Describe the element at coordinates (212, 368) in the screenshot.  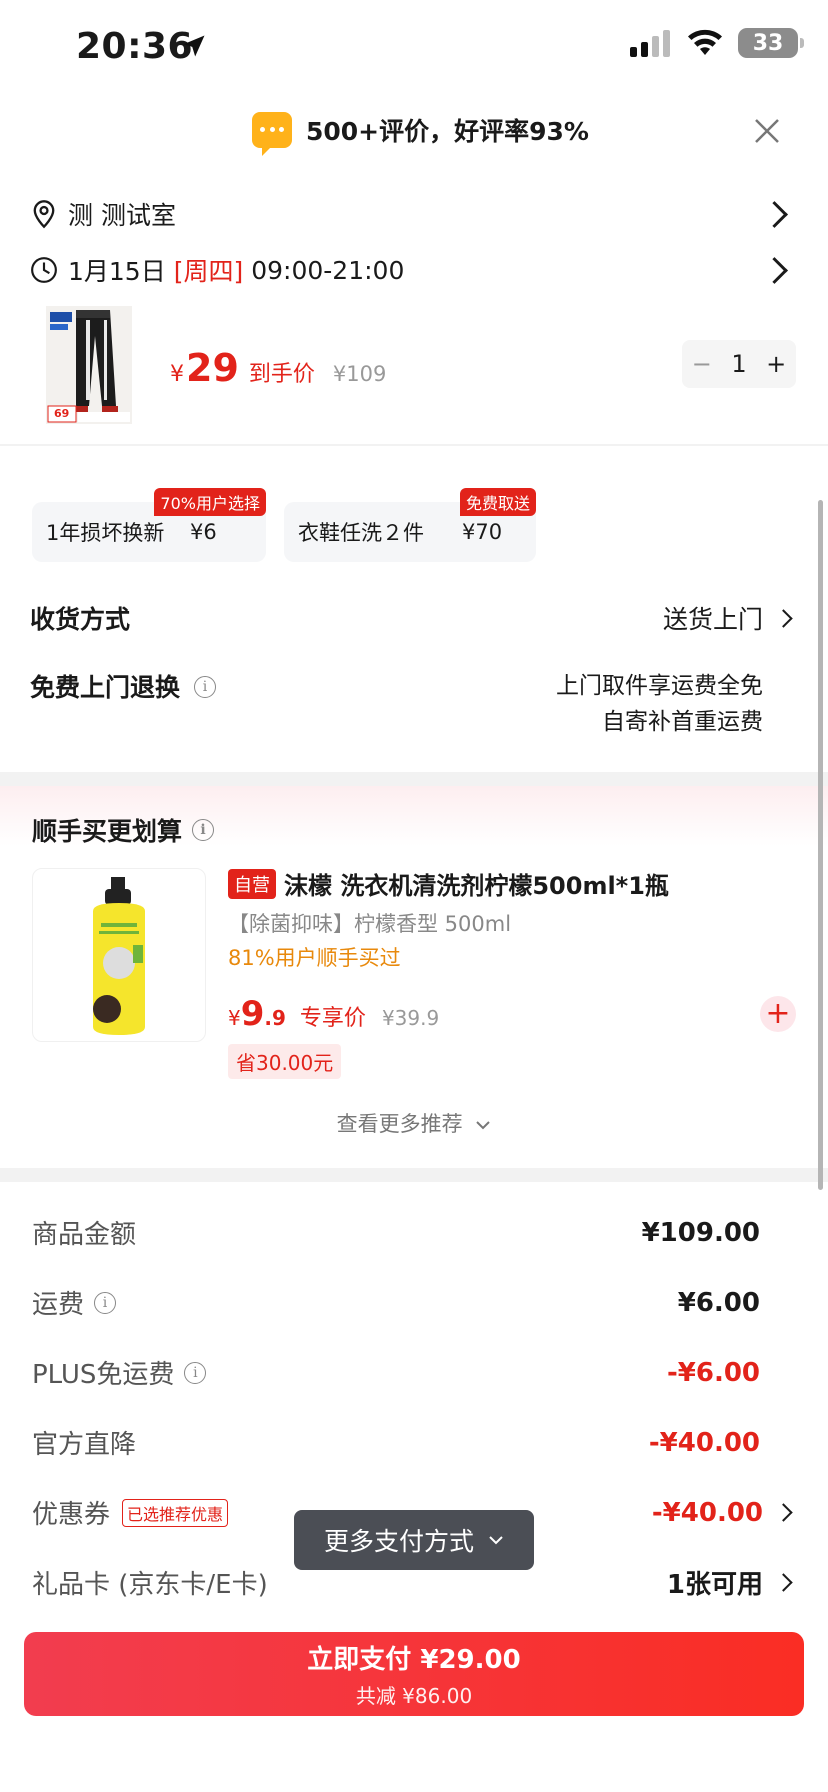
I see `price-value: 29` at that location.